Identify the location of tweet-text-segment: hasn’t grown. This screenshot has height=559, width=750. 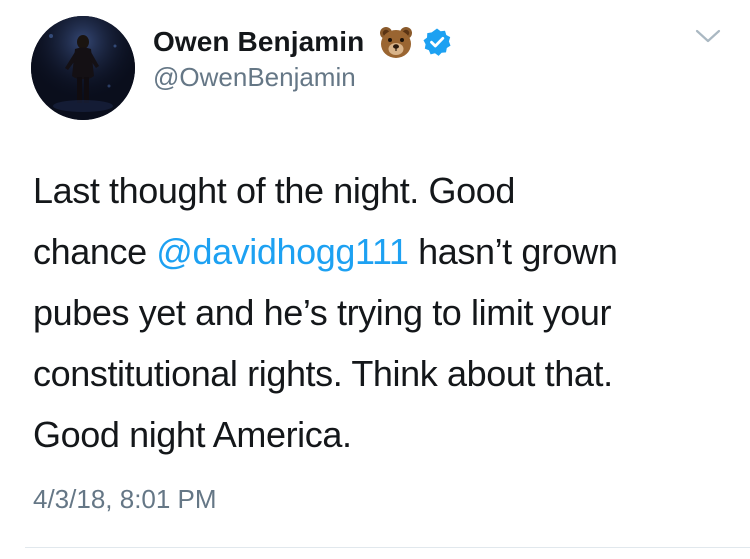
(513, 251).